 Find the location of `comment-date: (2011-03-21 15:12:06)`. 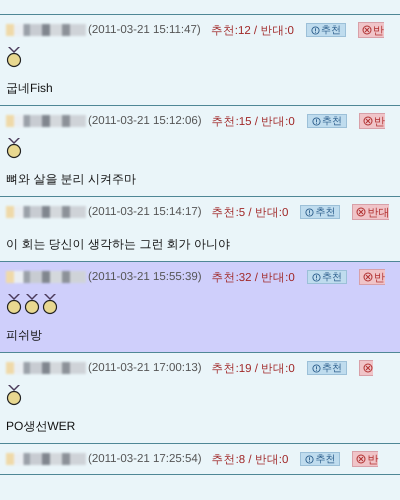

comment-date: (2011-03-21 15:12:06) is located at coordinates (145, 121).